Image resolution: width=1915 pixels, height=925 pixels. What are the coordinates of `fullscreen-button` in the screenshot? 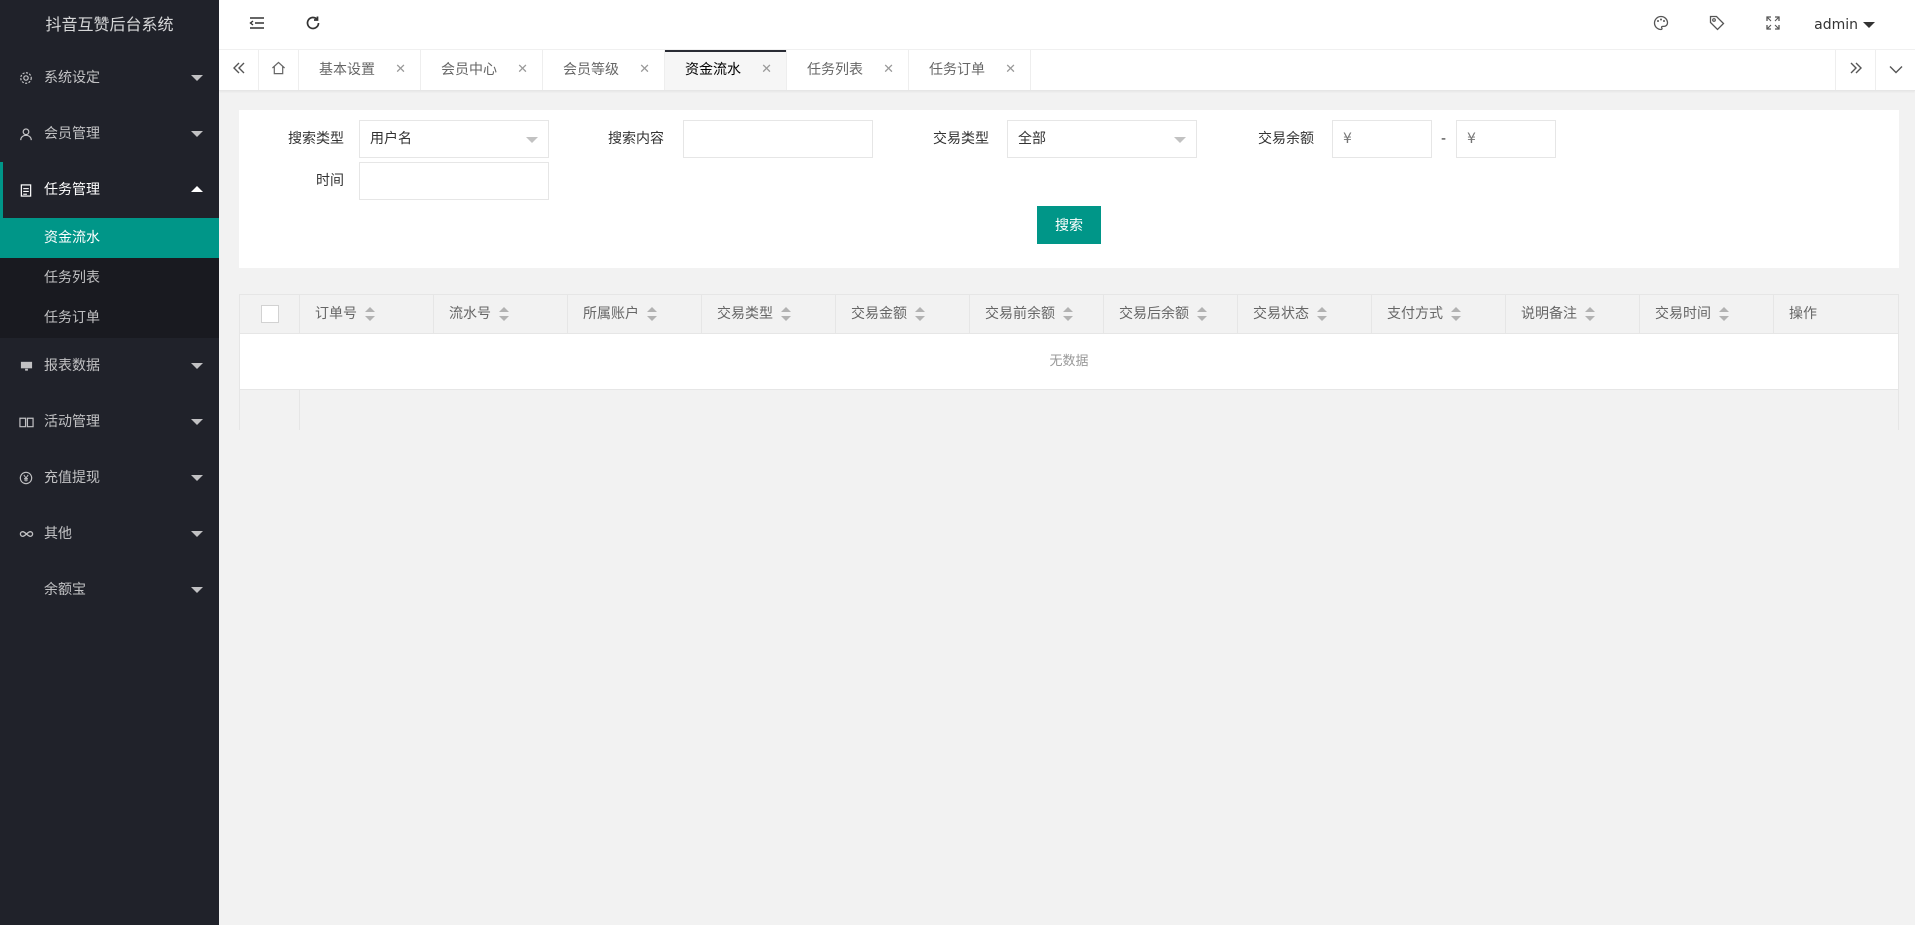 It's located at (1773, 25).